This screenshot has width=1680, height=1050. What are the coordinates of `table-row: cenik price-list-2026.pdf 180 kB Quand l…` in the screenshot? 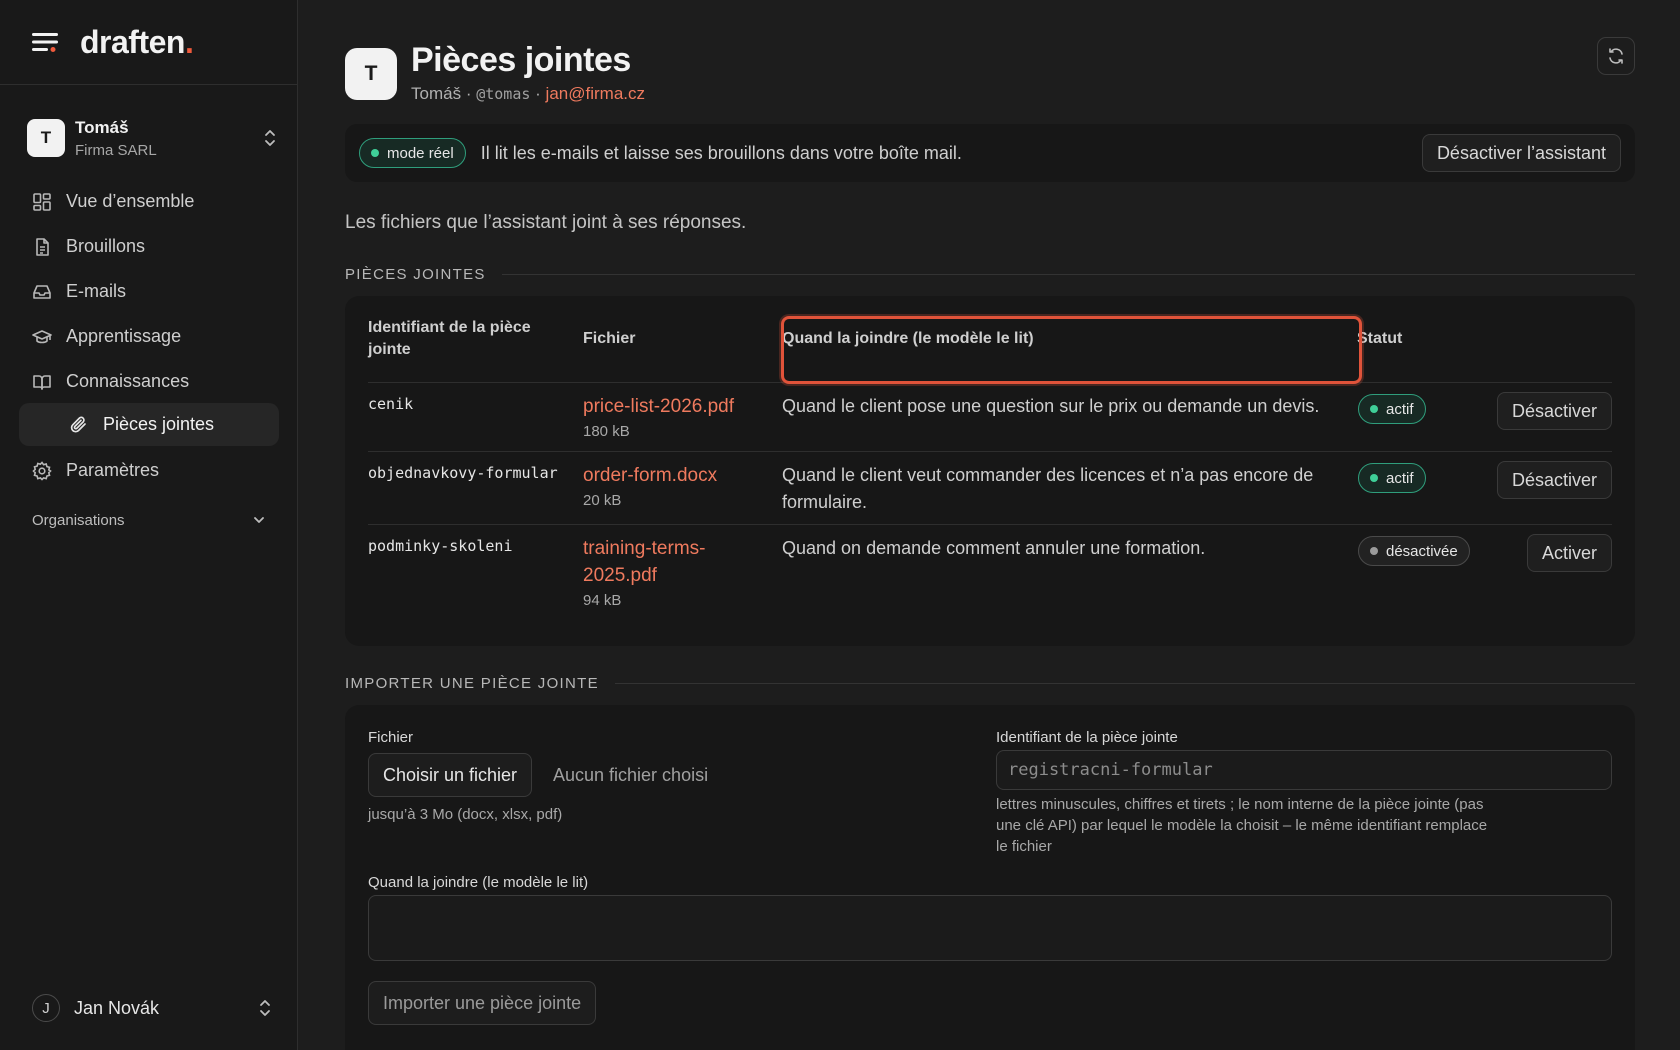 It's located at (990, 416).